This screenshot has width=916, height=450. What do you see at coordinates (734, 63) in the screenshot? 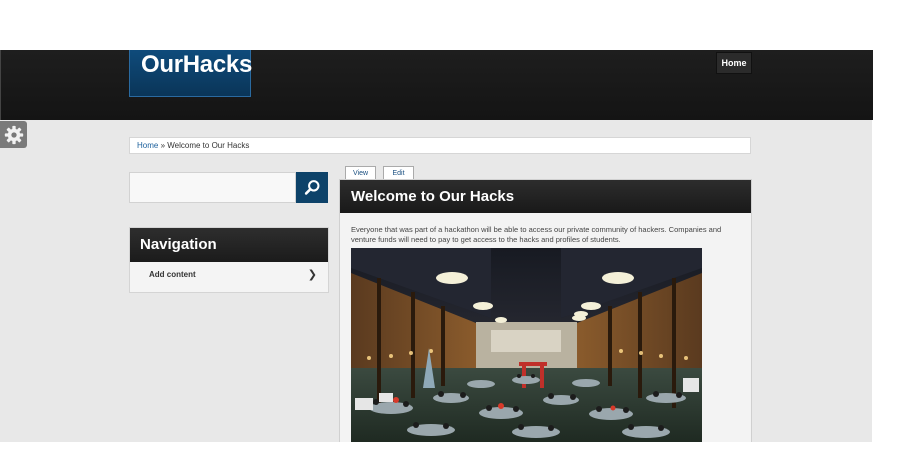
I see `menu-home-button: Home` at bounding box center [734, 63].